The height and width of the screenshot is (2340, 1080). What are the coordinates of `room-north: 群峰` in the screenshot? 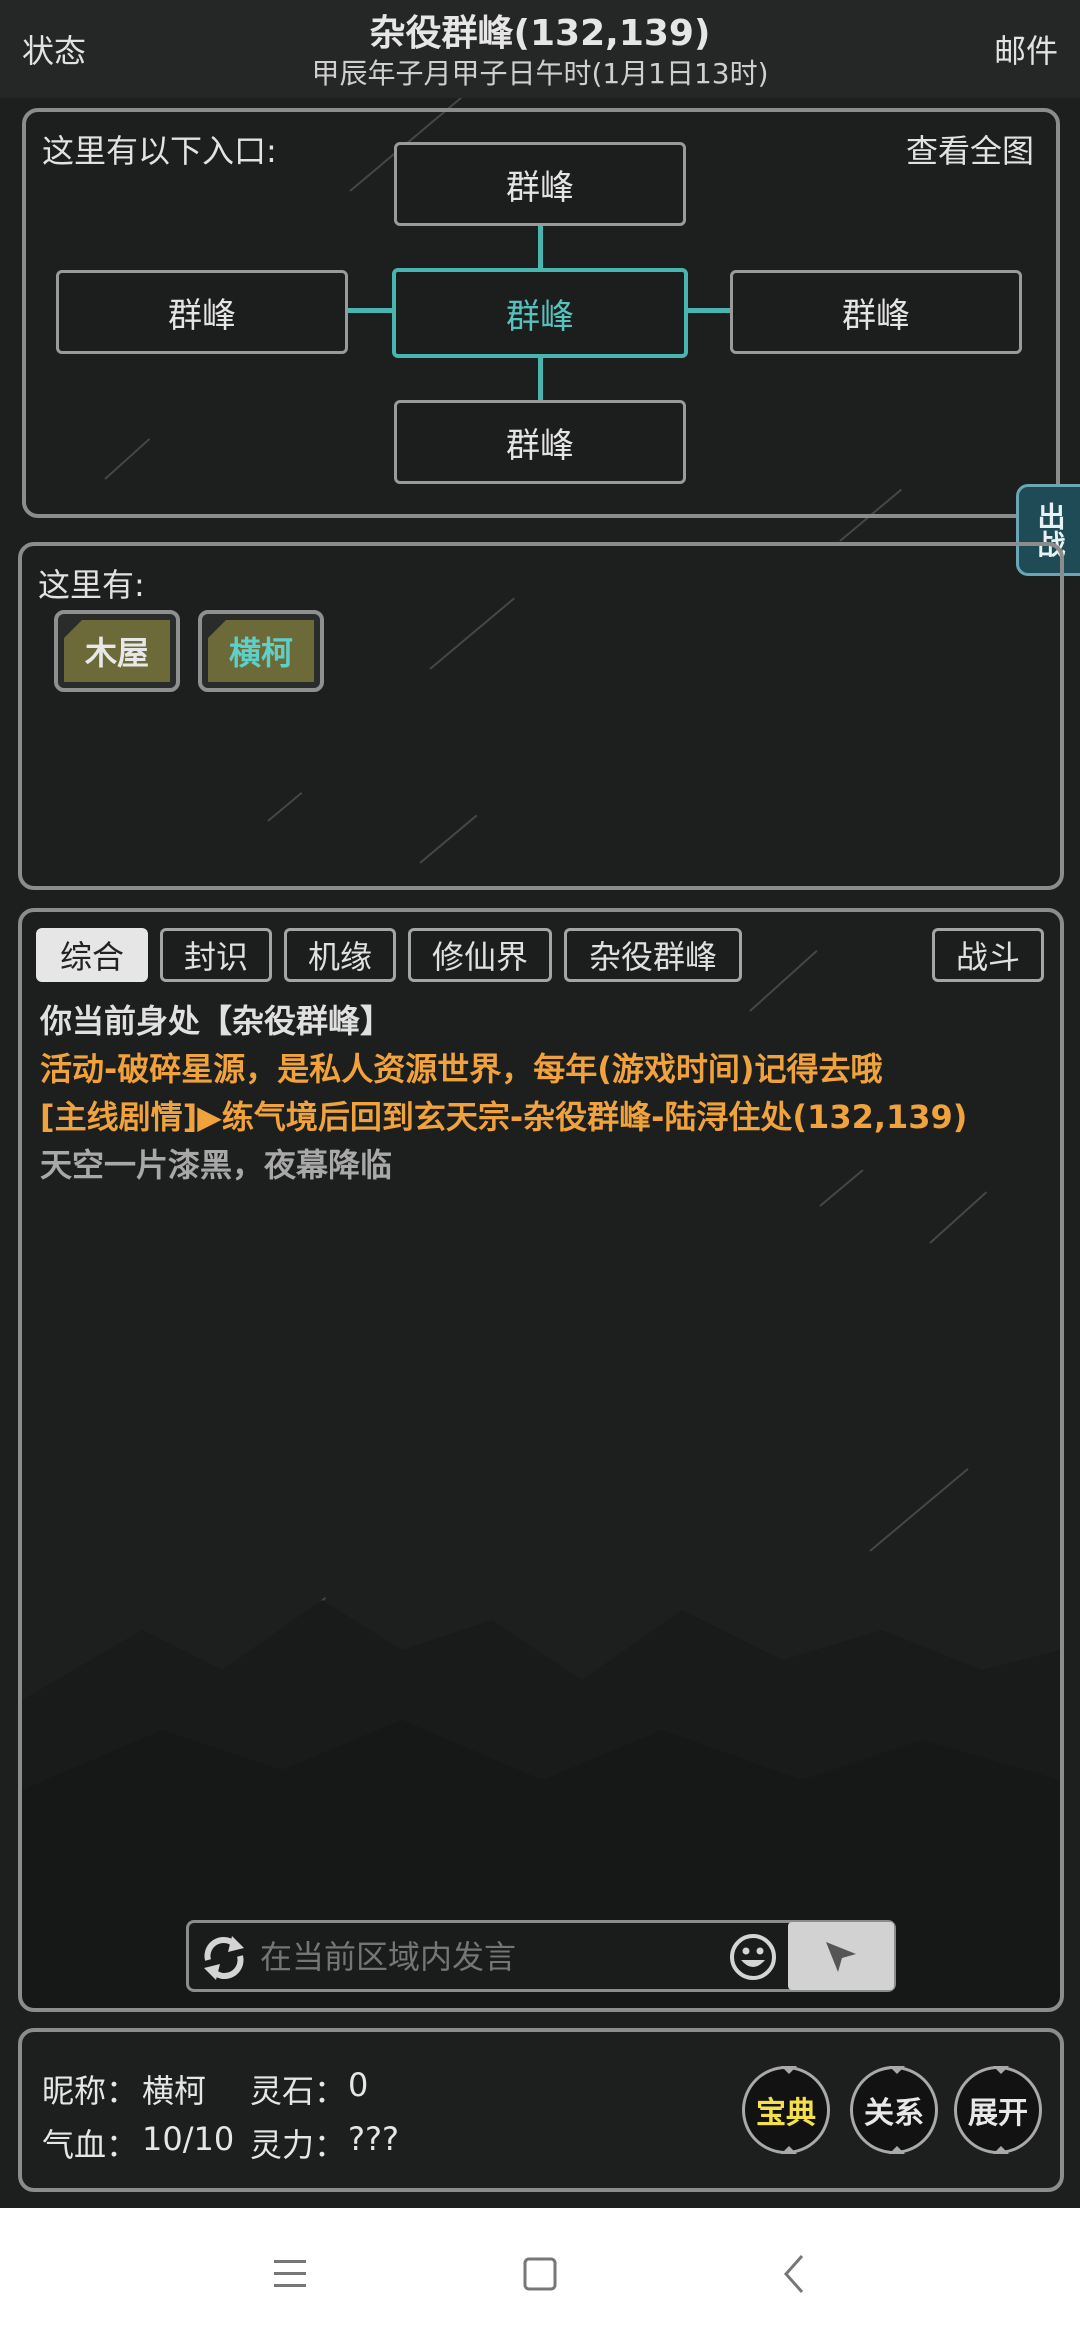 It's located at (540, 184).